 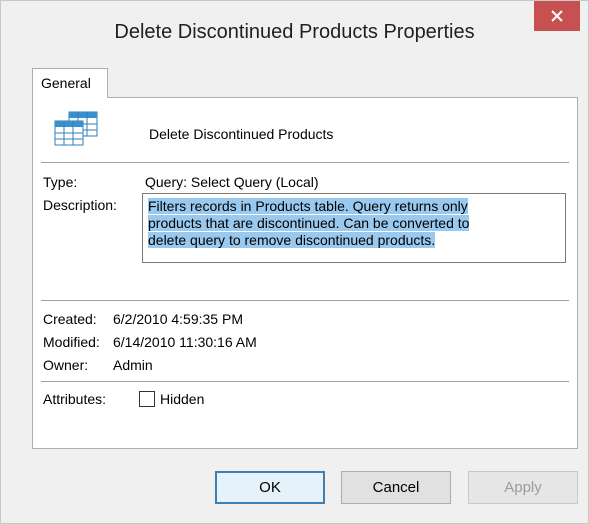 What do you see at coordinates (185, 342) in the screenshot?
I see `modified-value: 6/14/2010 11:30:16 AM` at bounding box center [185, 342].